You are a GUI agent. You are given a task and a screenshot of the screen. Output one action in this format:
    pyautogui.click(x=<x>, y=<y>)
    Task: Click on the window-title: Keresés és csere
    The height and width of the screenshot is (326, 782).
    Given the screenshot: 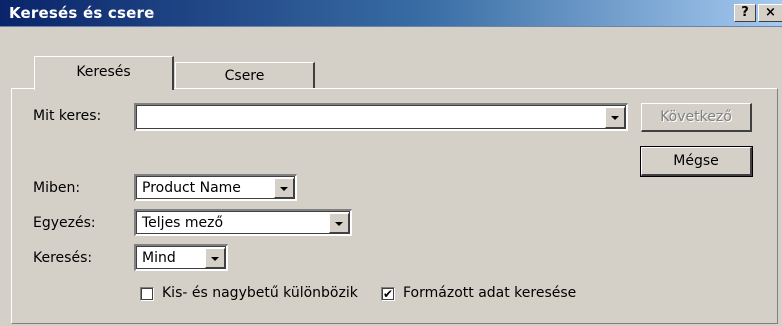 What is the action you would take?
    pyautogui.click(x=82, y=13)
    